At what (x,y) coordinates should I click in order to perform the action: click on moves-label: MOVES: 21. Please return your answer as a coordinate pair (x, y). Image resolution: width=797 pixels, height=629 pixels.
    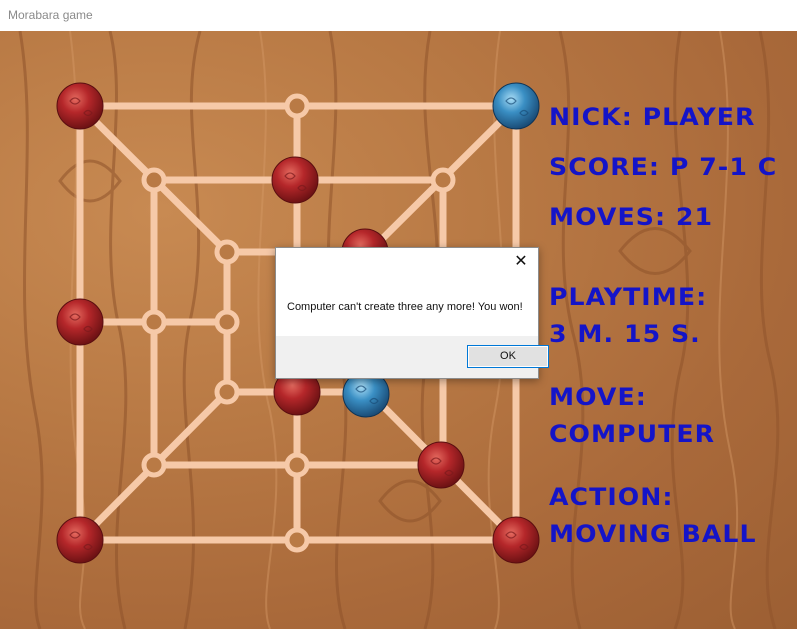
    Looking at the image, I should click on (631, 217).